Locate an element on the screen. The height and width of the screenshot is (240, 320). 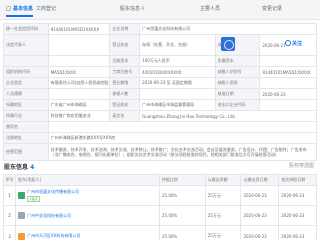
region-label: 所属地区 is located at coordinates (26, 105).